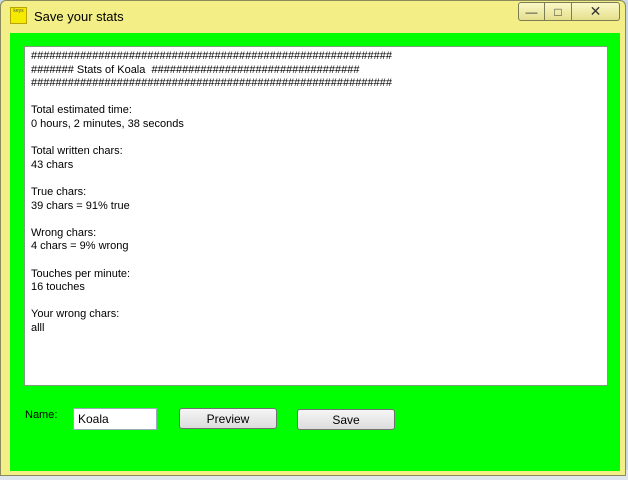  What do you see at coordinates (81, 110) in the screenshot?
I see `stats-line: Total estimated time:` at bounding box center [81, 110].